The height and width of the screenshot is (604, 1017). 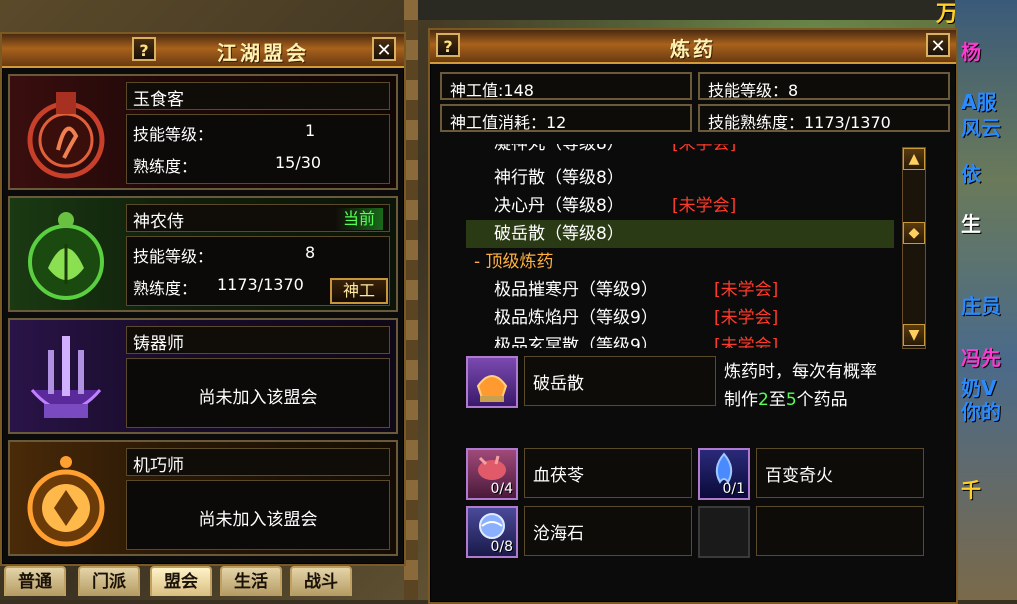 I want to click on tab-normal: 普通, so click(x=35, y=581).